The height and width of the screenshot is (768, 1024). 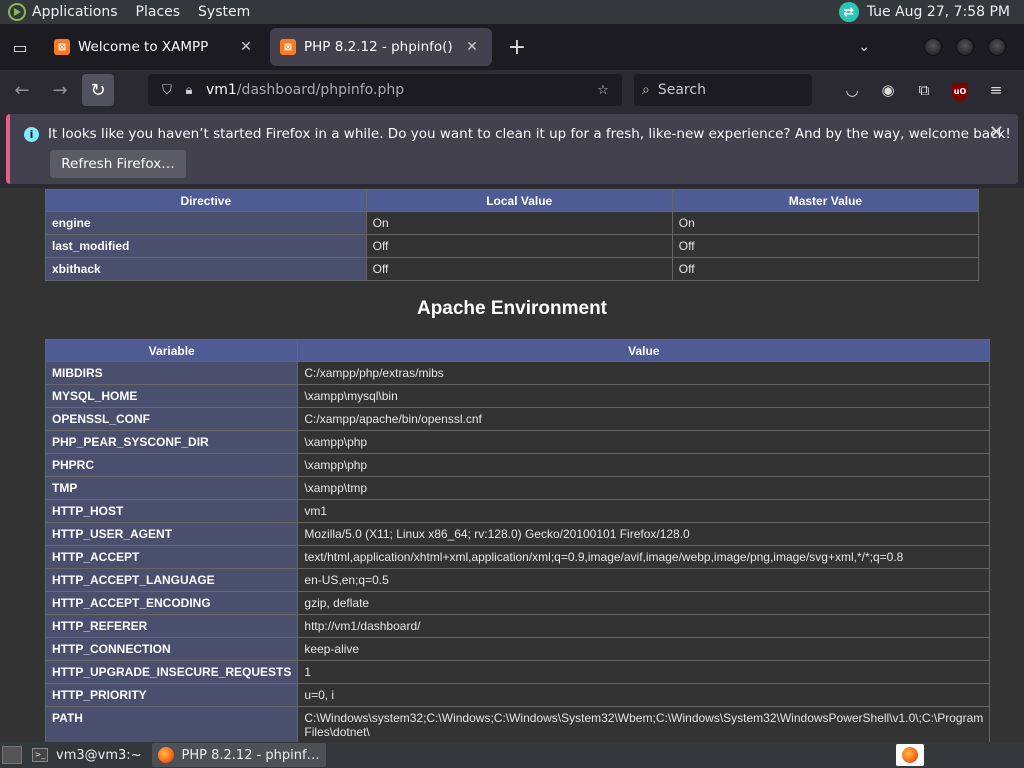 I want to click on minimize-window-button, so click(x=933, y=47).